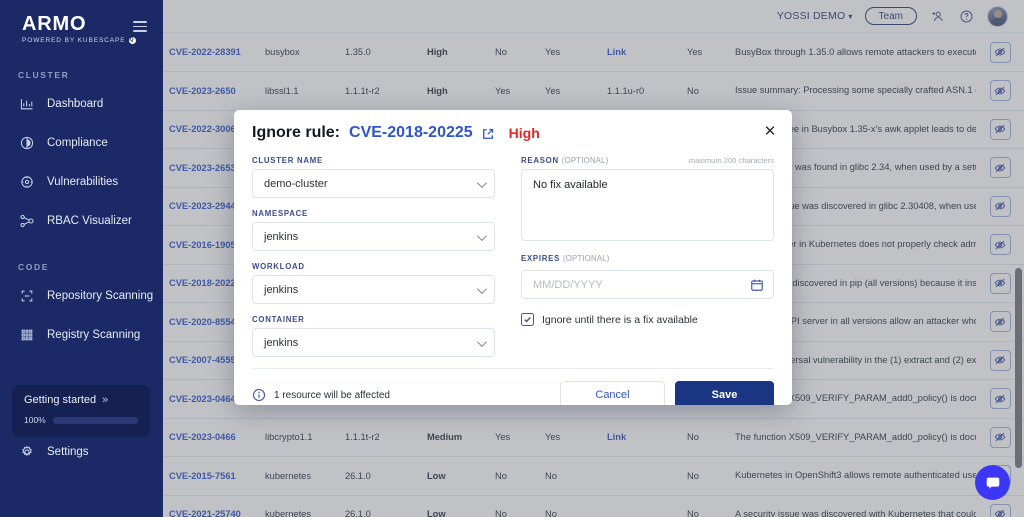 The image size is (1024, 517). Describe the element at coordinates (26, 335) in the screenshot. I see `registry-icon` at that location.